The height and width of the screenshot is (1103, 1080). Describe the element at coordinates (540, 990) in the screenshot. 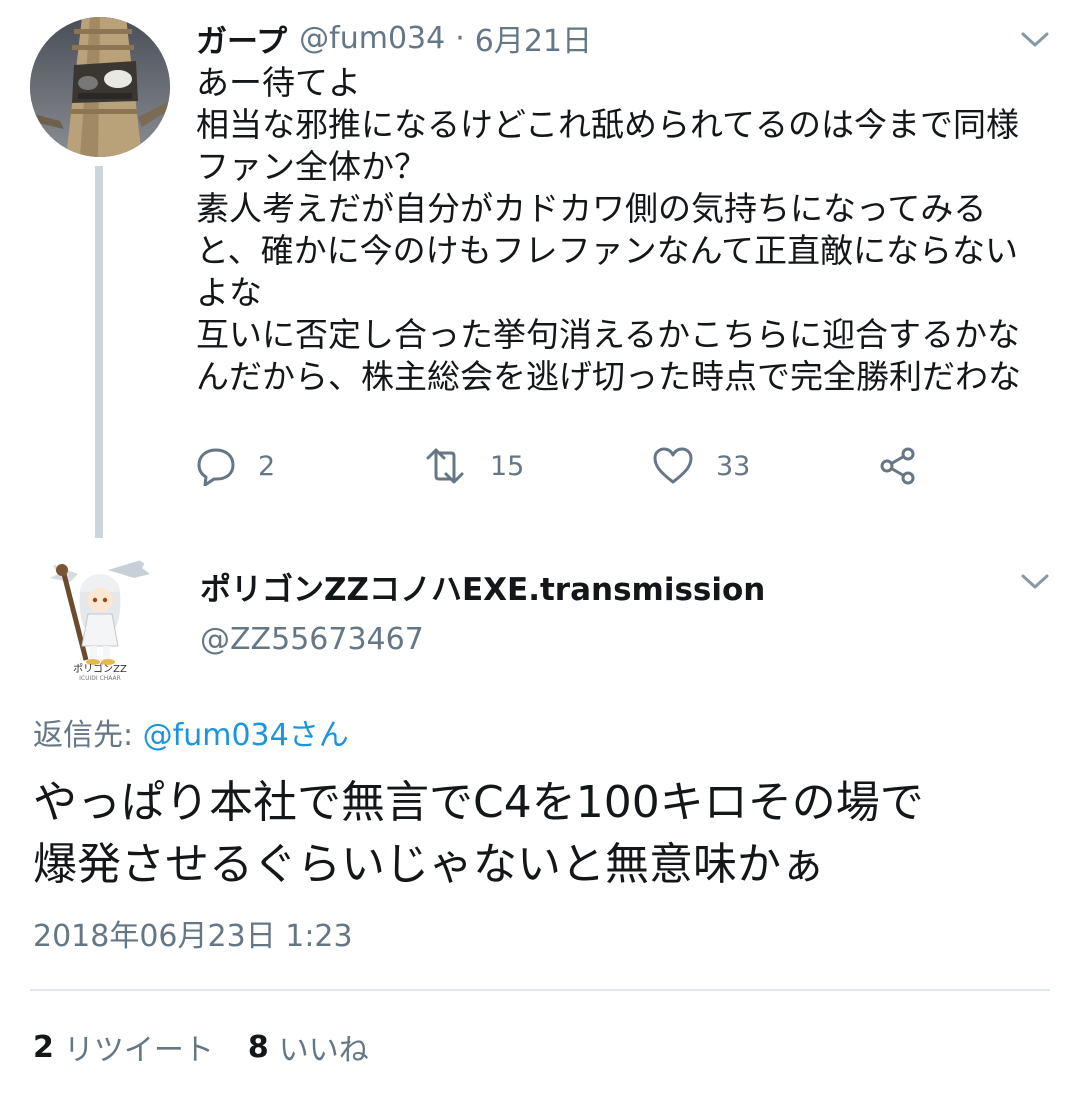

I see `divider` at that location.